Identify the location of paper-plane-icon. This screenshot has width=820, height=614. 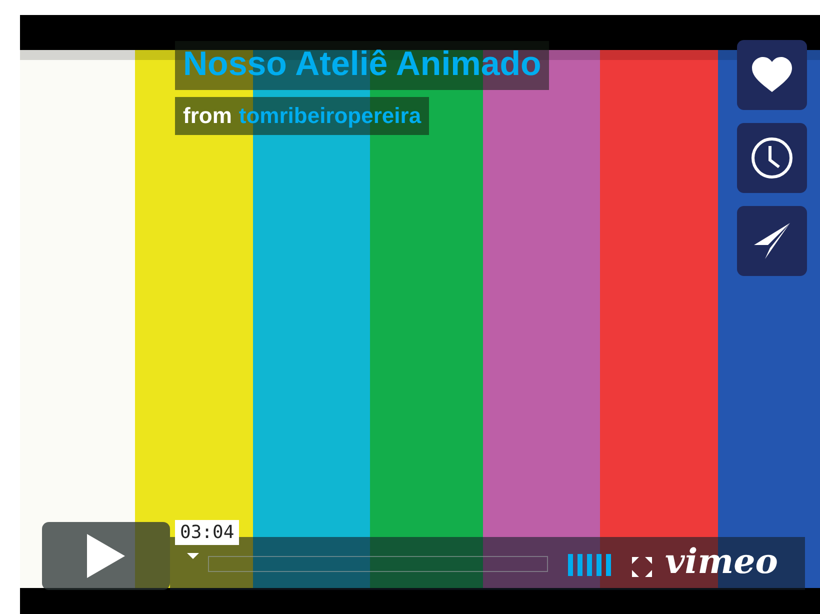
(772, 241).